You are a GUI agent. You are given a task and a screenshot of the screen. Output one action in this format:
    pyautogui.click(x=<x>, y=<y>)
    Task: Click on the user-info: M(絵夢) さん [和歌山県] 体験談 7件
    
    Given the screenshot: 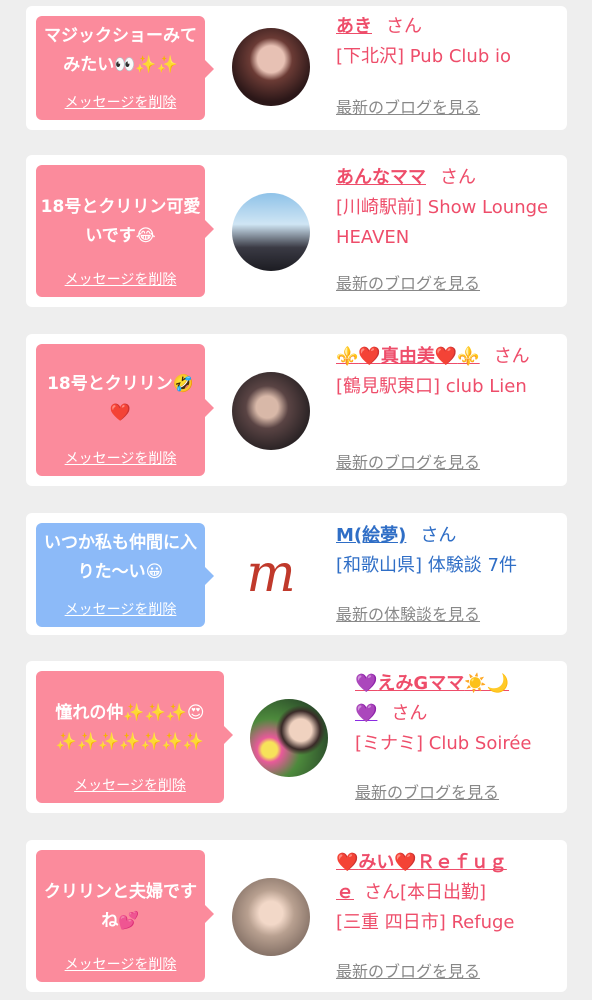 What is the action you would take?
    pyautogui.click(x=444, y=551)
    